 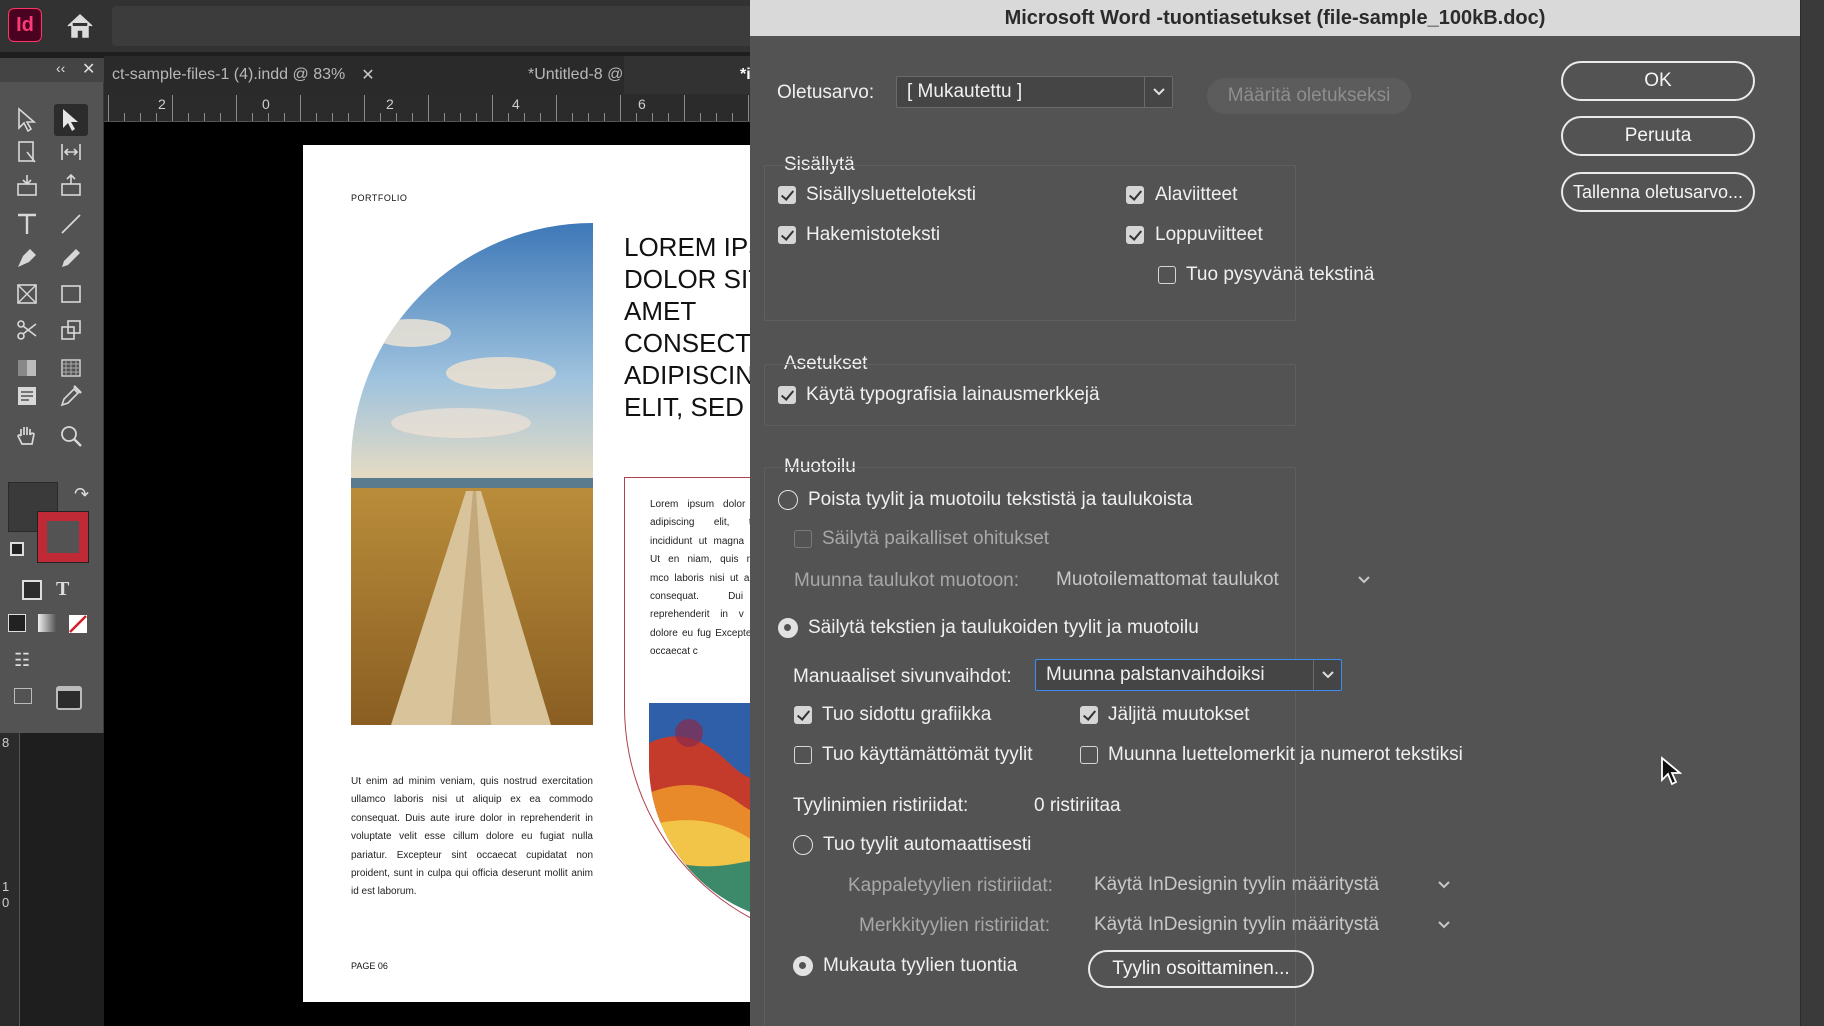 What do you see at coordinates (369, 966) in the screenshot?
I see `page-number-label: PAGE 06` at bounding box center [369, 966].